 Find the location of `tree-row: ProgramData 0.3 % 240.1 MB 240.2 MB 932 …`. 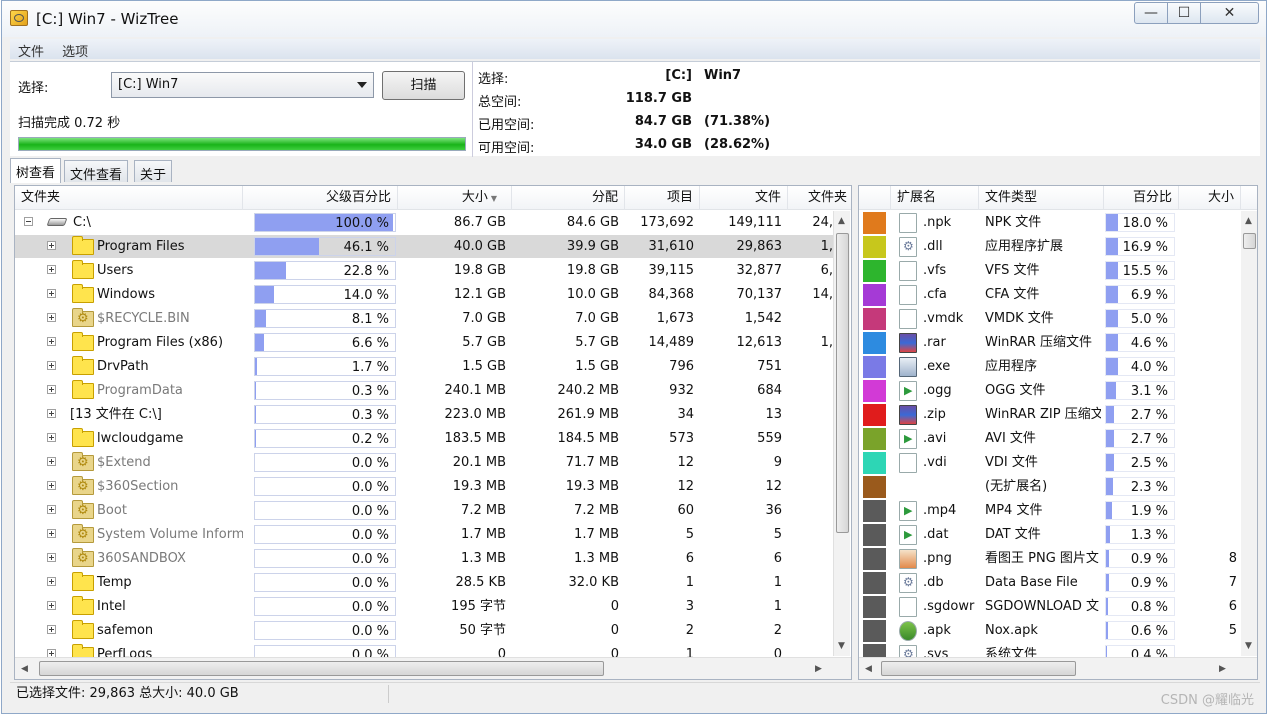

tree-row: ProgramData 0.3 % 240.1 MB 240.2 MB 932 … is located at coordinates (433, 391).